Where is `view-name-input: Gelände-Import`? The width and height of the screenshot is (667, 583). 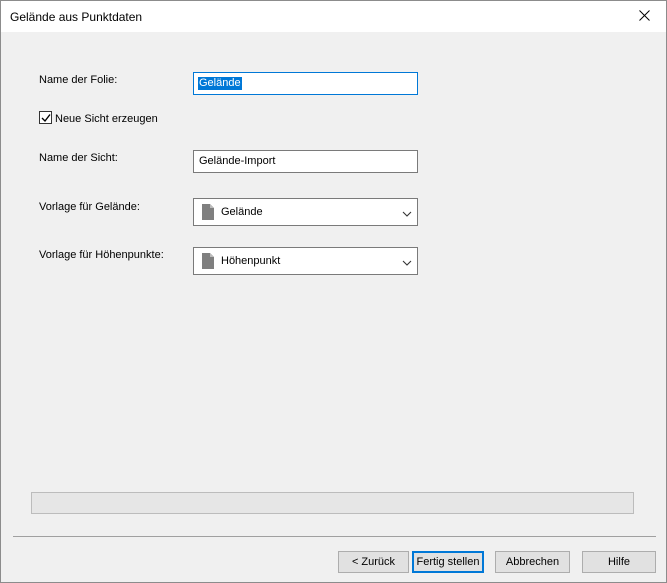 view-name-input: Gelände-Import is located at coordinates (305, 161).